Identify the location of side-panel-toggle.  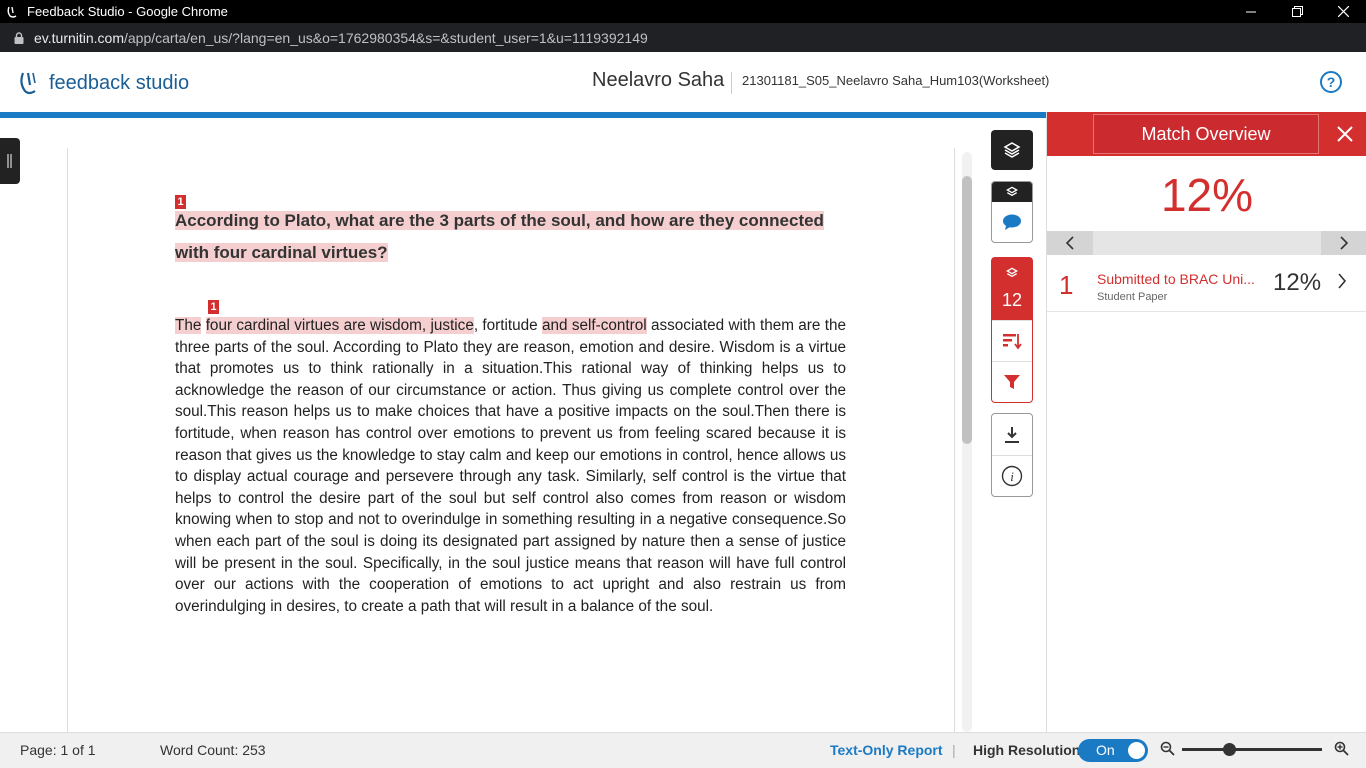
(10, 161).